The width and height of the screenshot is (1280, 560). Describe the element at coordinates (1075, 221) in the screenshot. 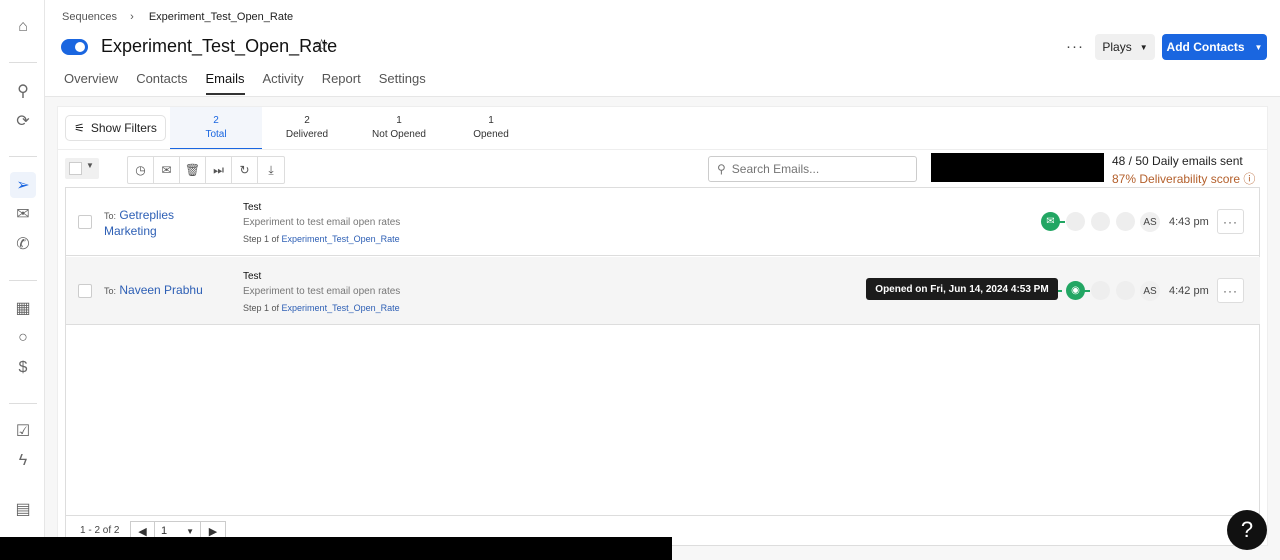

I see `opened-eye-icon` at that location.